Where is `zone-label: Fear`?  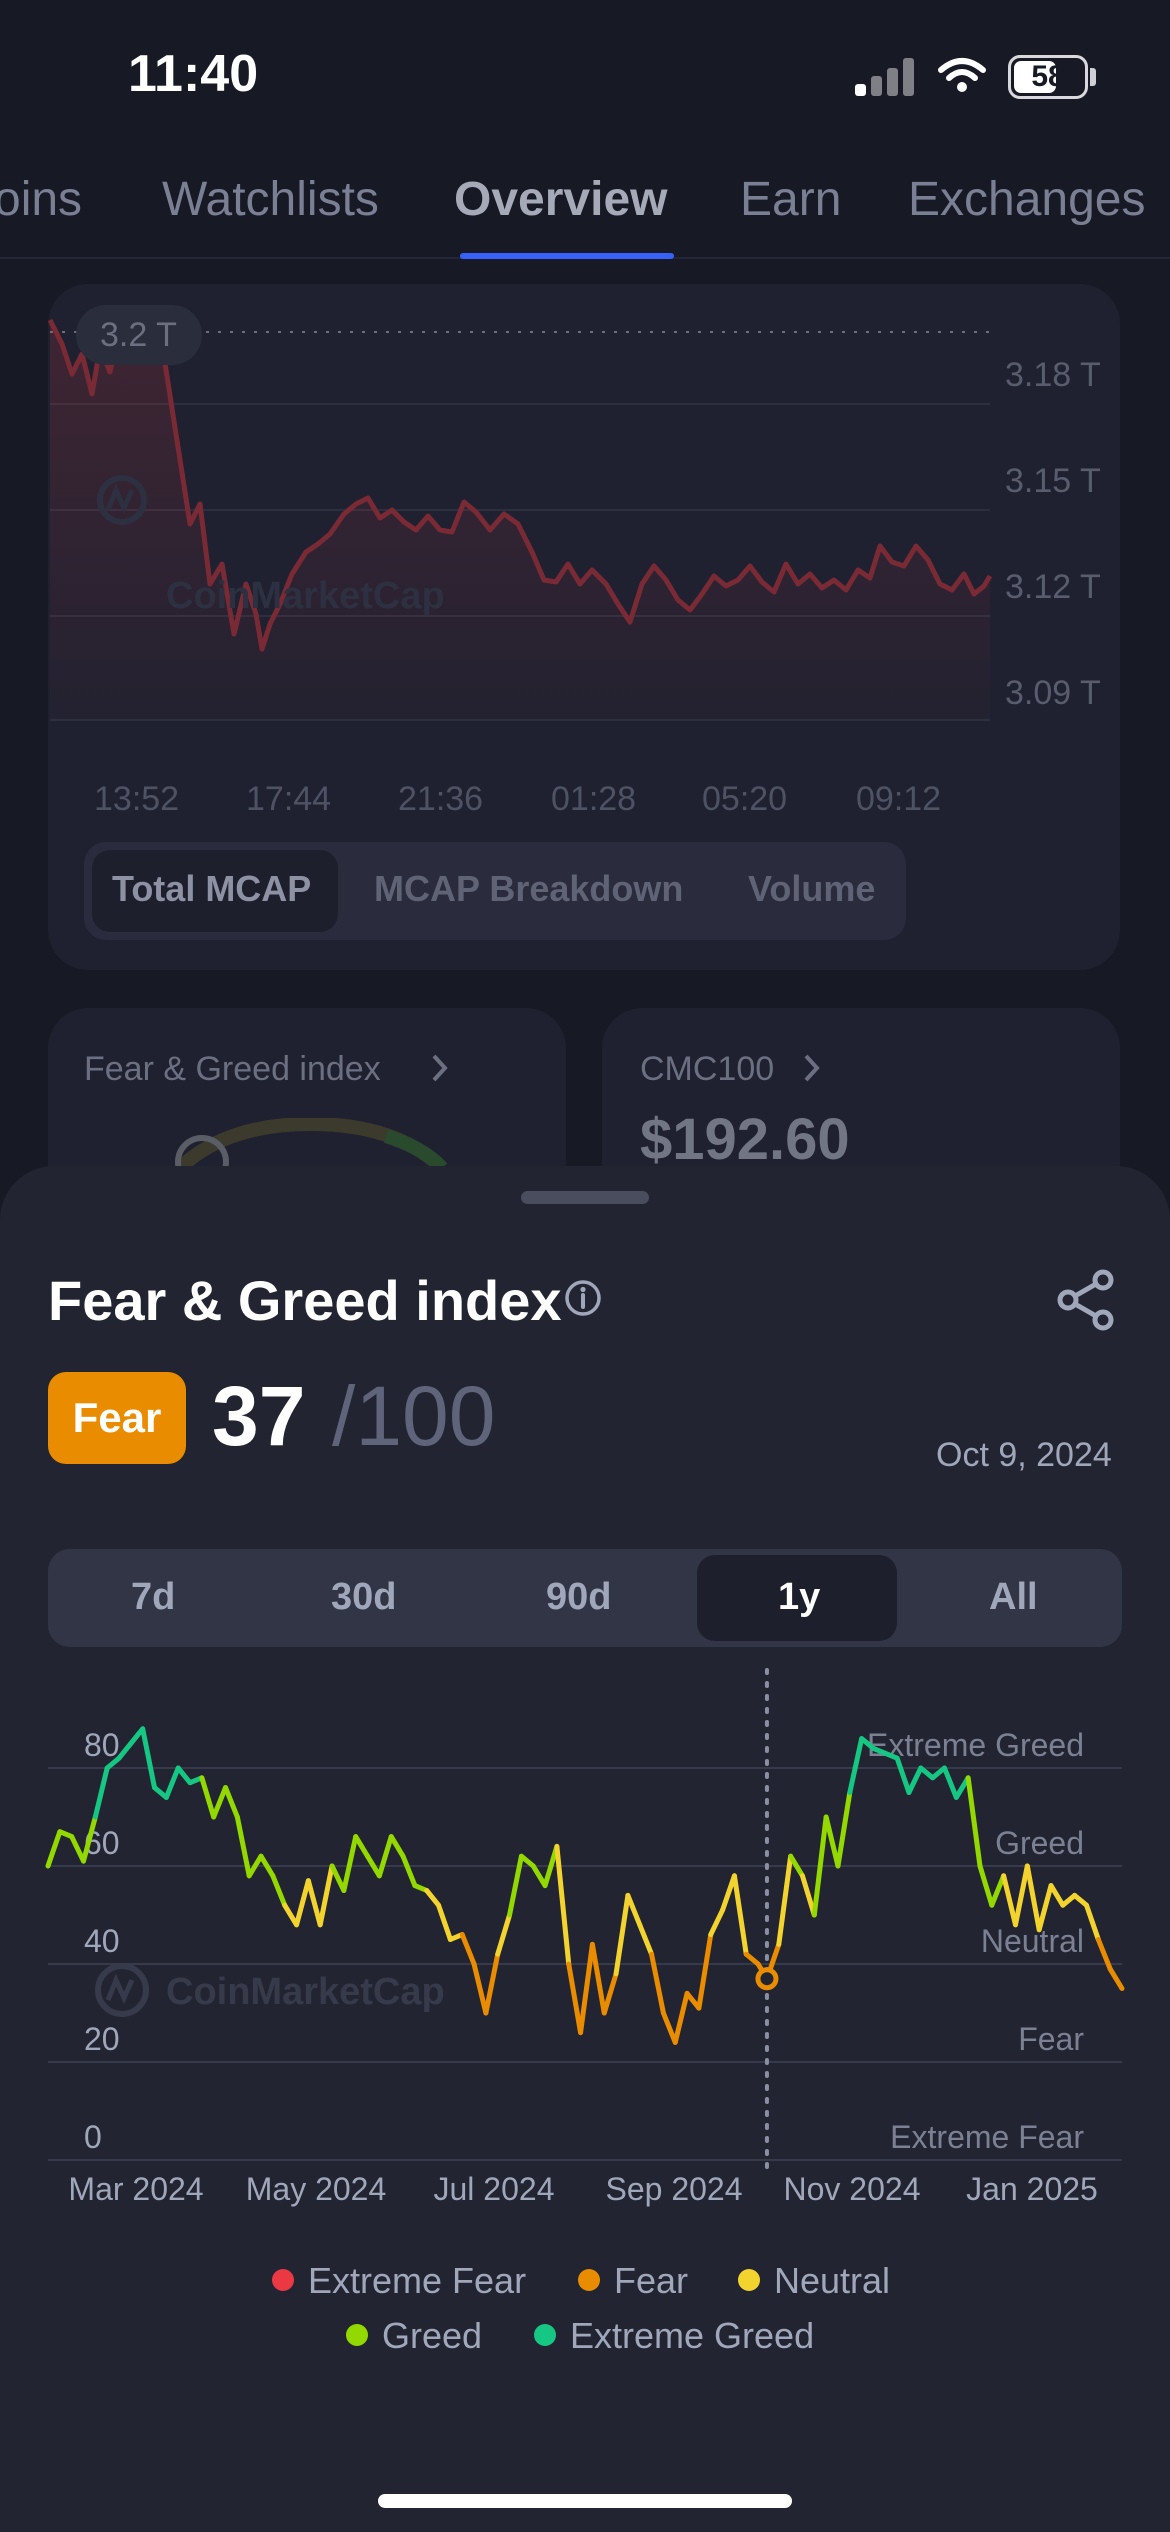
zone-label: Fear is located at coordinates (1051, 2039).